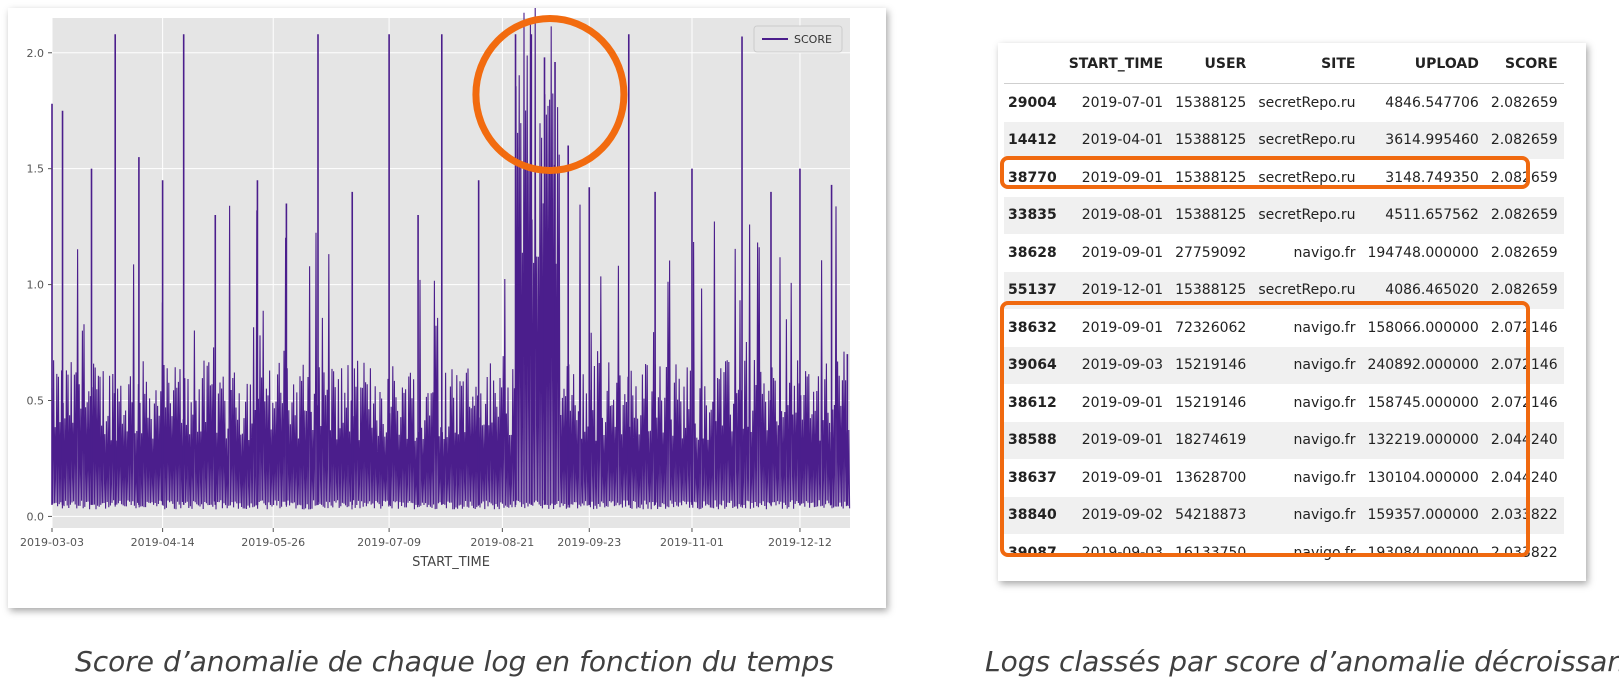 The image size is (1619, 695). I want to click on row-index: 38840, so click(1032, 515).